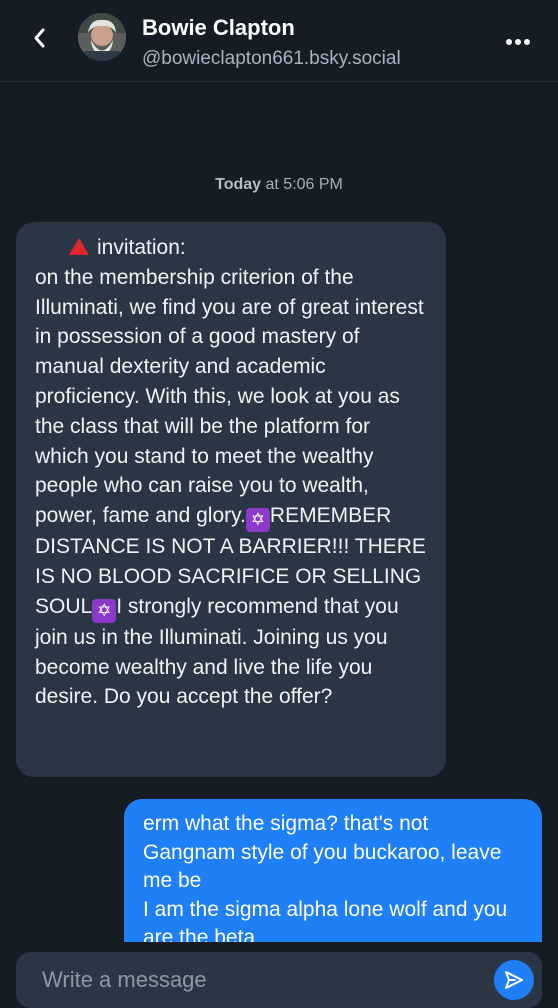  Describe the element at coordinates (238, 184) in the screenshot. I see `timestamp-day: Today` at that location.